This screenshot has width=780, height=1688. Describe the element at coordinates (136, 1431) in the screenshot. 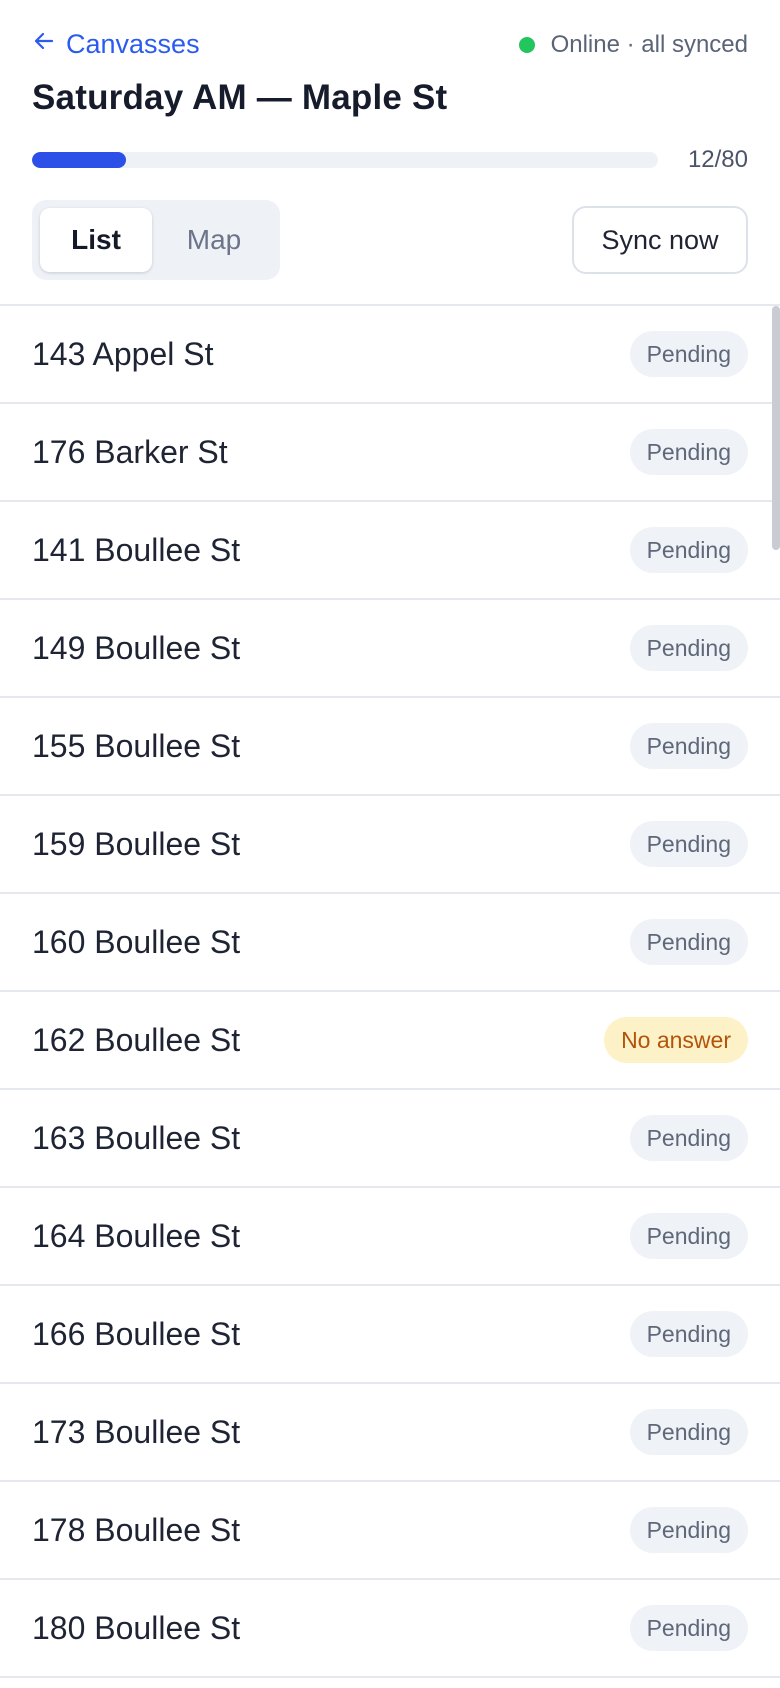

I see `house-address: 173 Boullee St` at that location.